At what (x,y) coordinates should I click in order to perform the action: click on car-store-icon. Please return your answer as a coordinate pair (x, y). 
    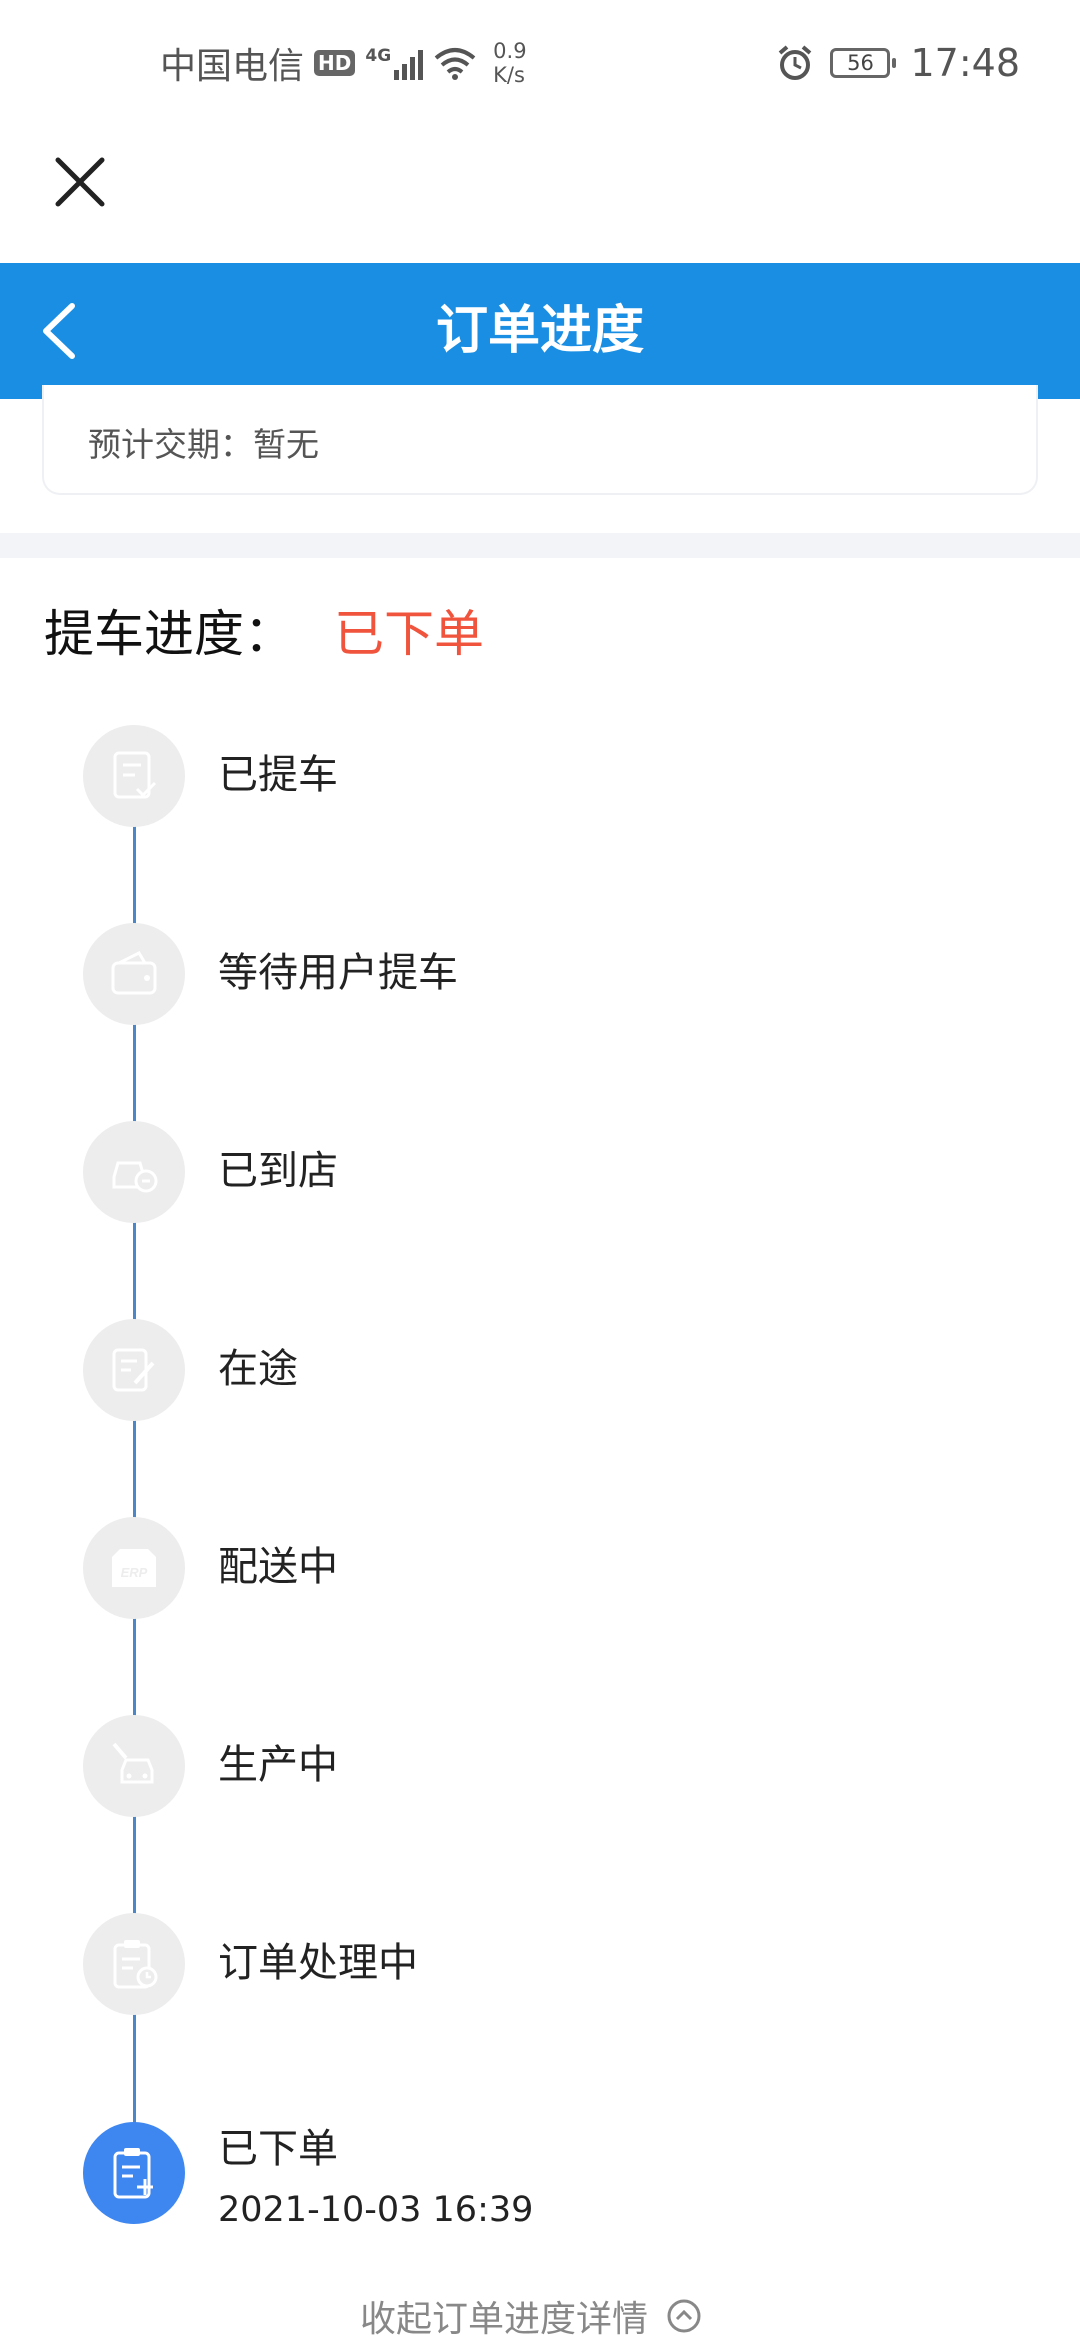
    Looking at the image, I should click on (135, 1177).